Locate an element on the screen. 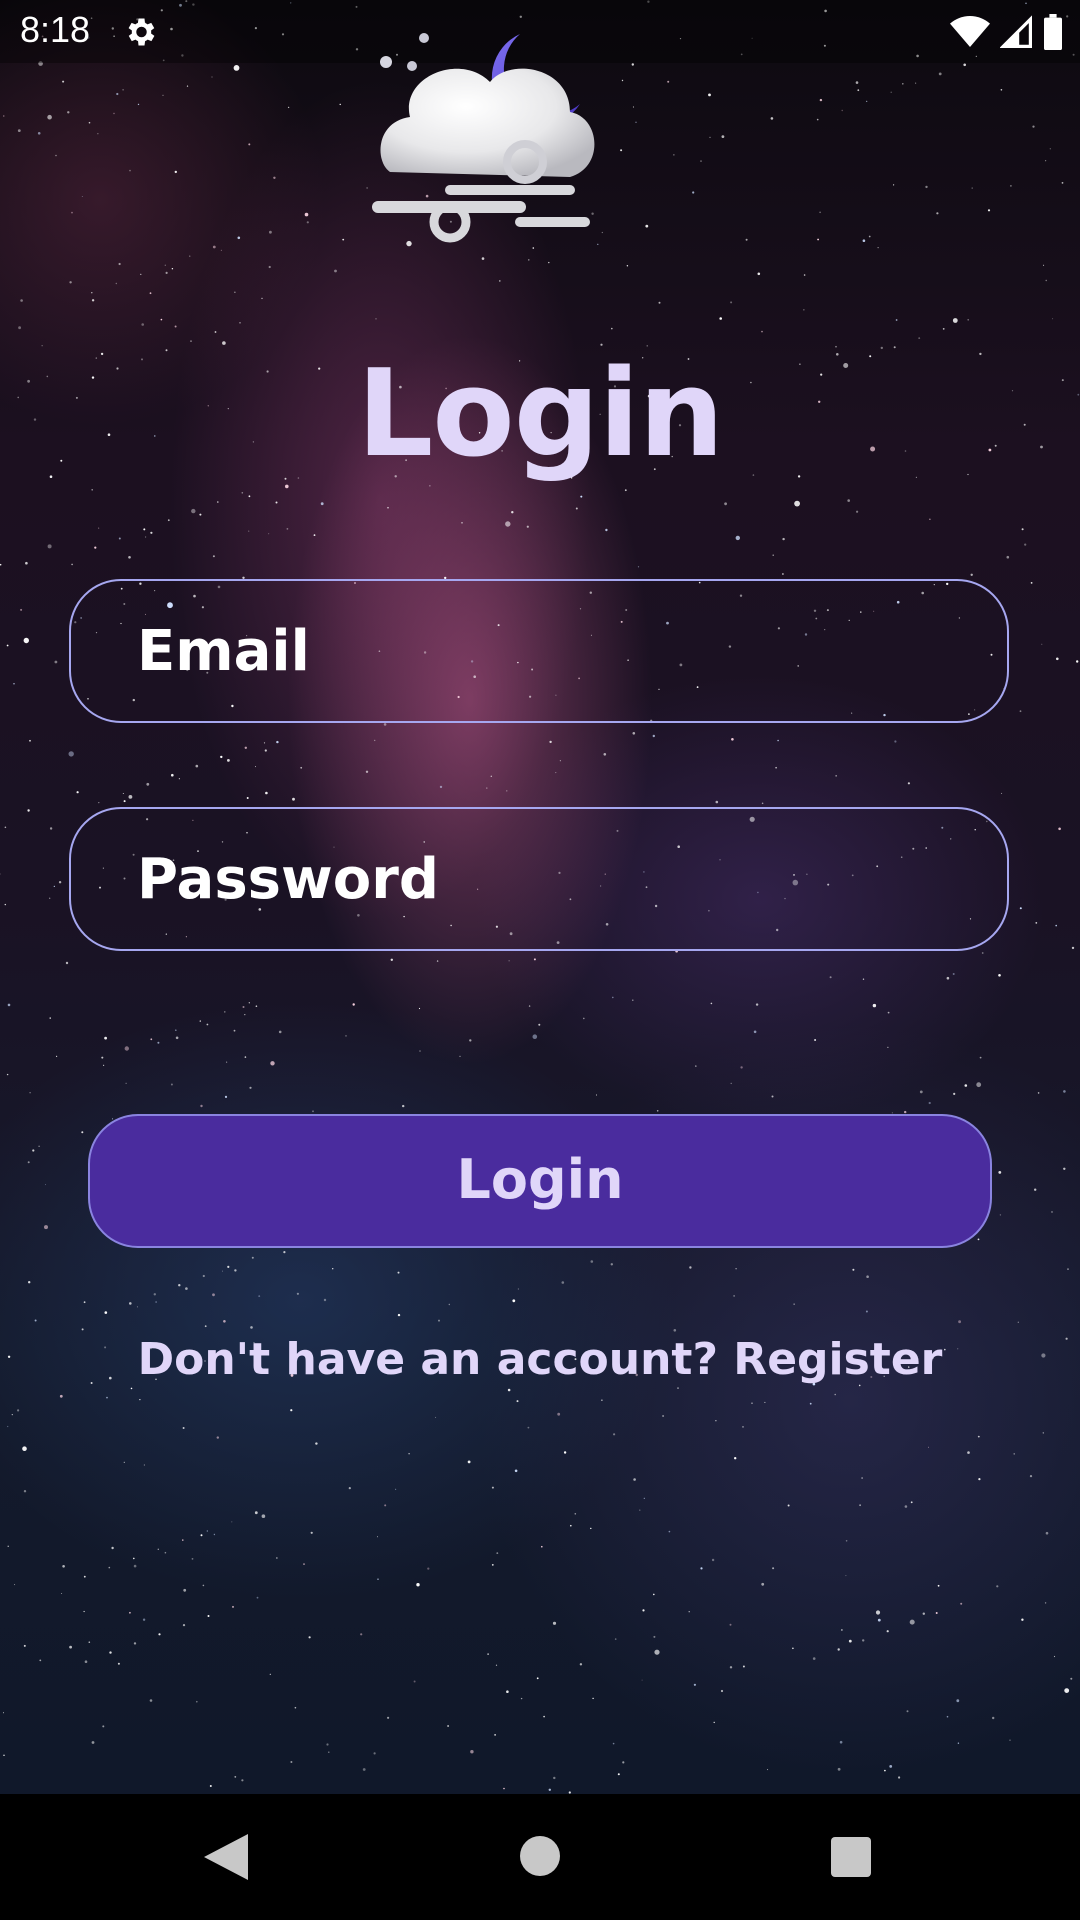 The width and height of the screenshot is (1080, 1920). login-button: Login is located at coordinates (540, 1181).